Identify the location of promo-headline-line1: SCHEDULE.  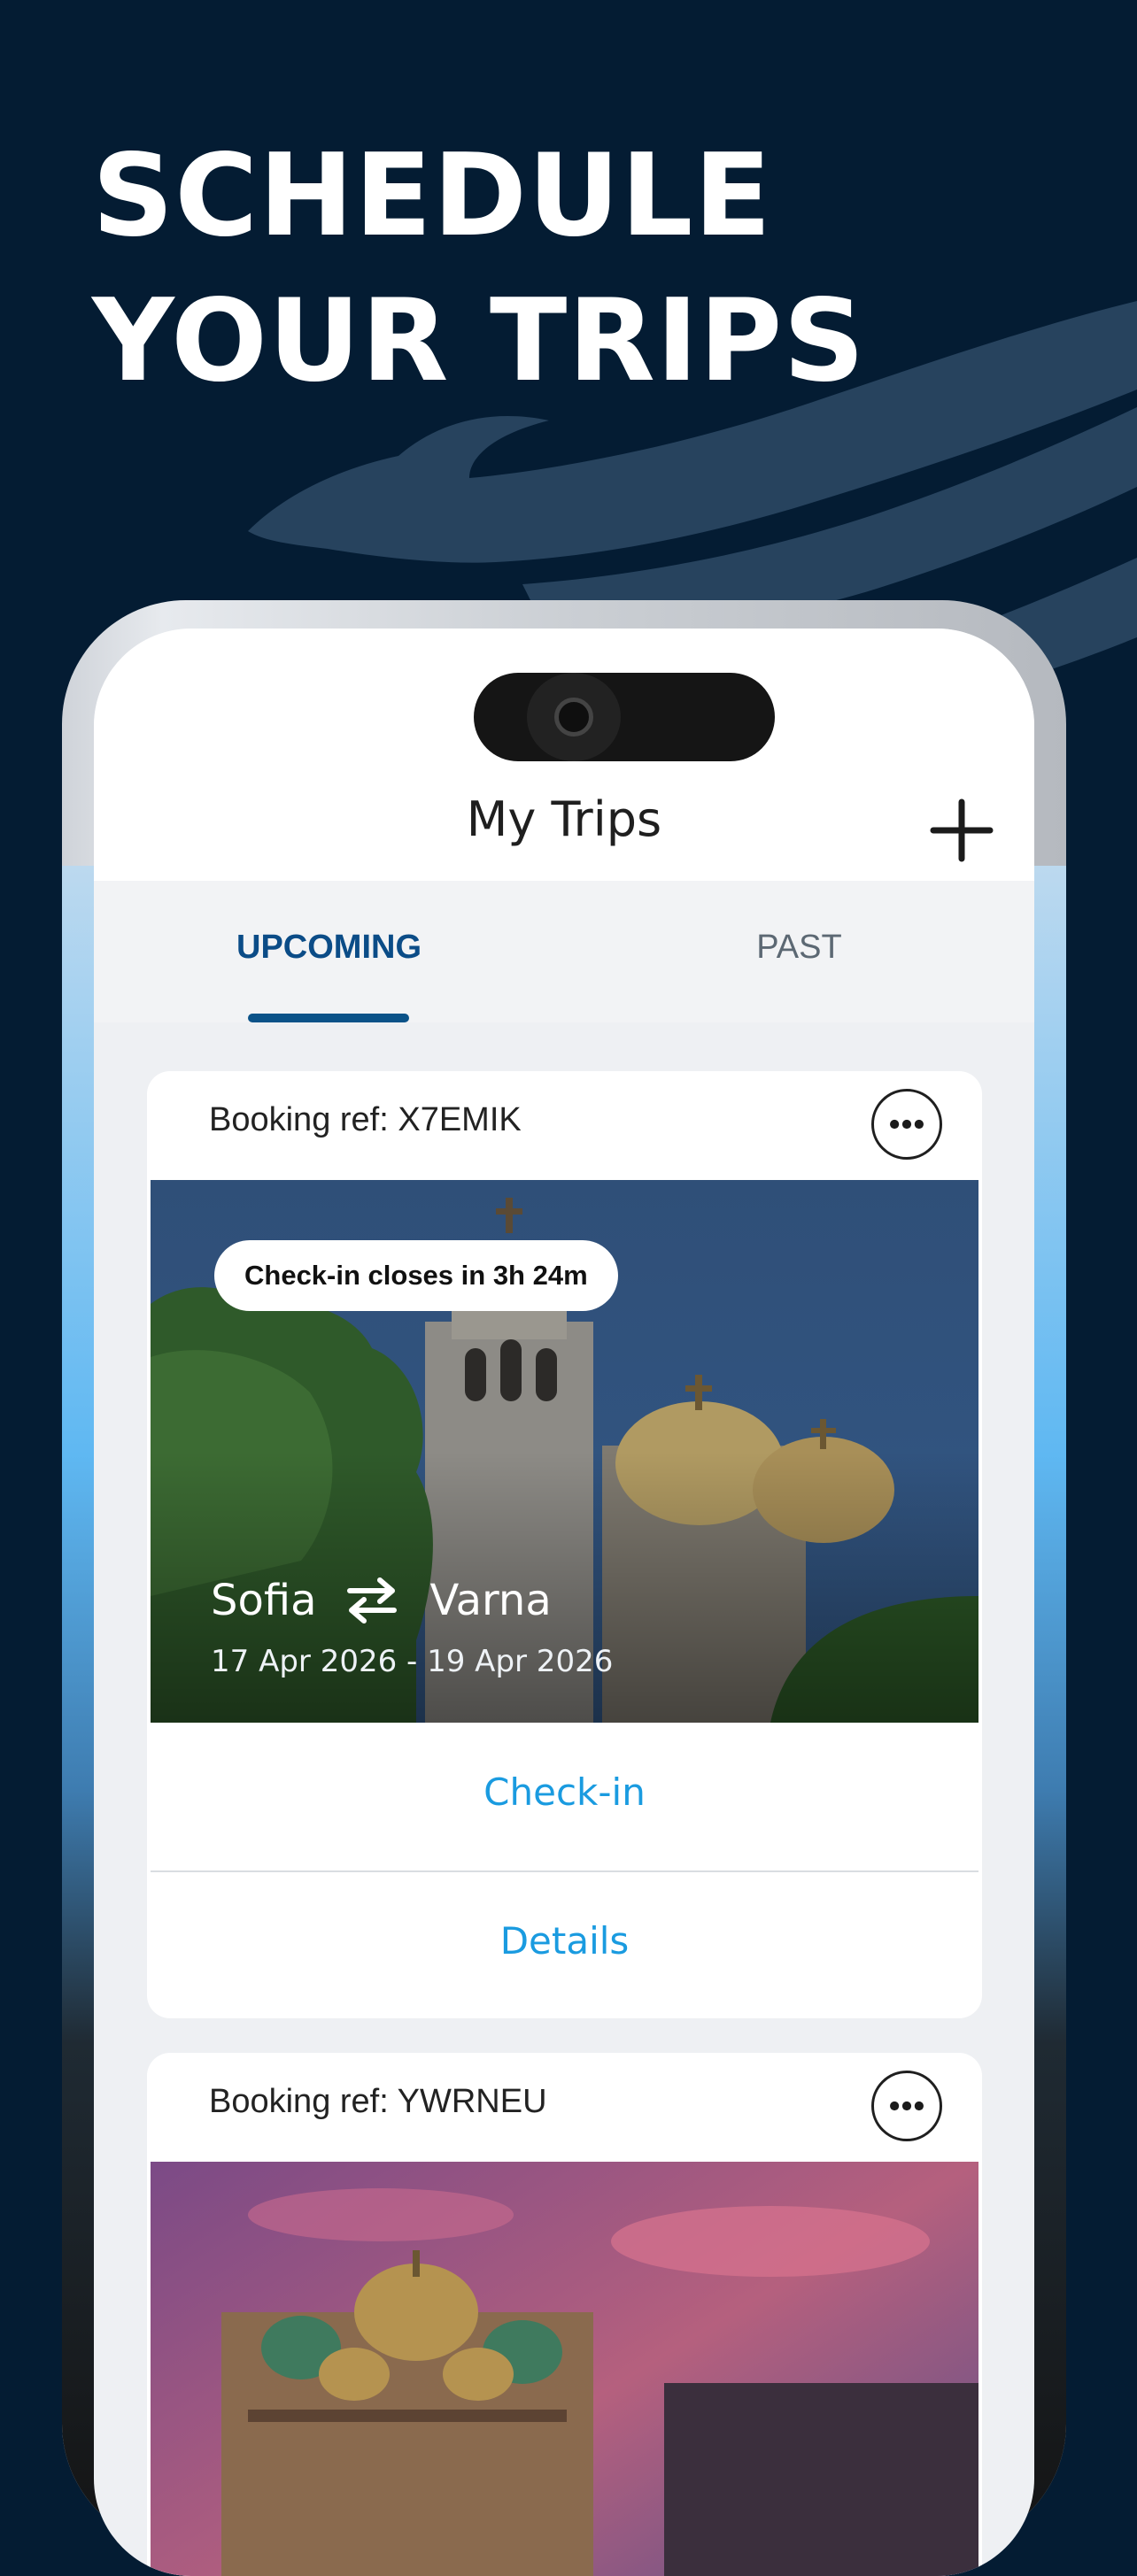
(432, 196).